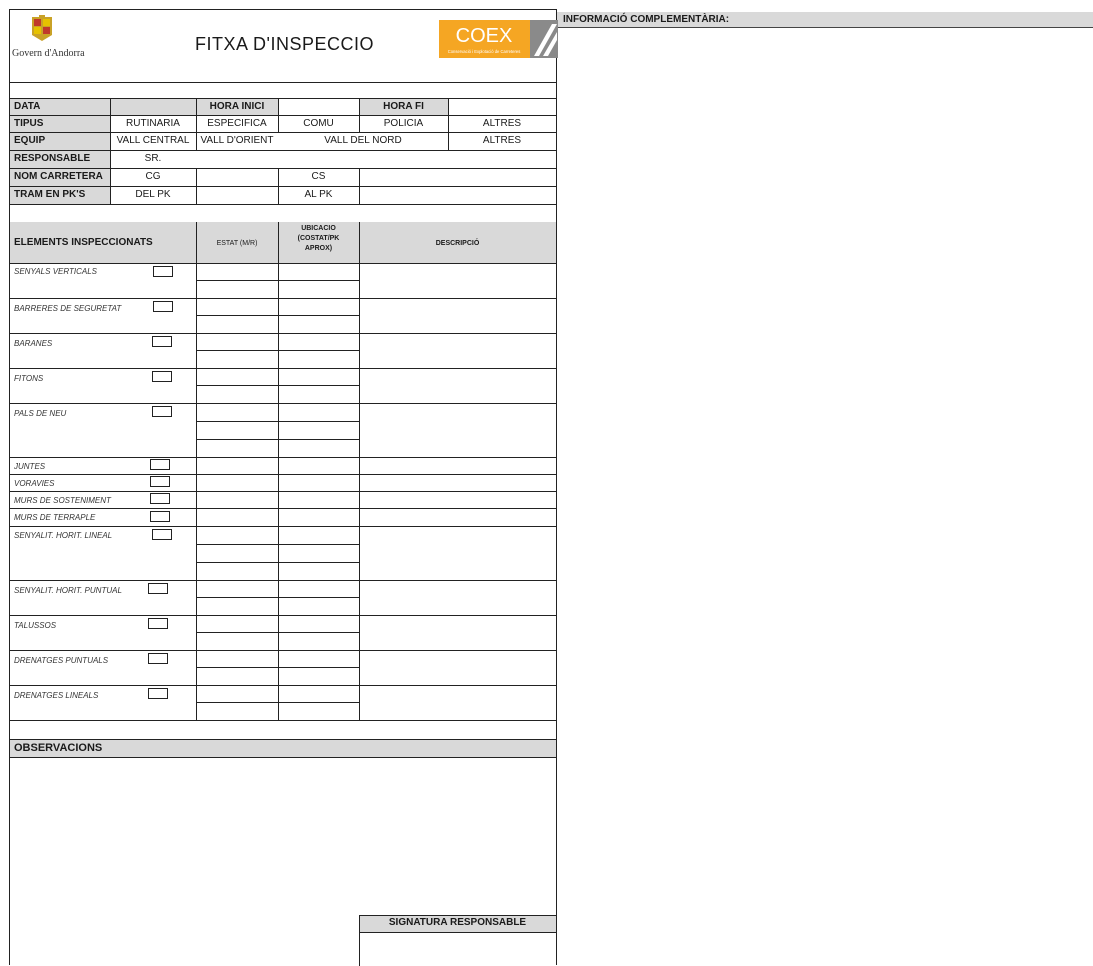 This screenshot has height=966, width=1093. Describe the element at coordinates (153, 141) in the screenshot. I see `equip-option-vall-central: VALL CENTRAL` at that location.